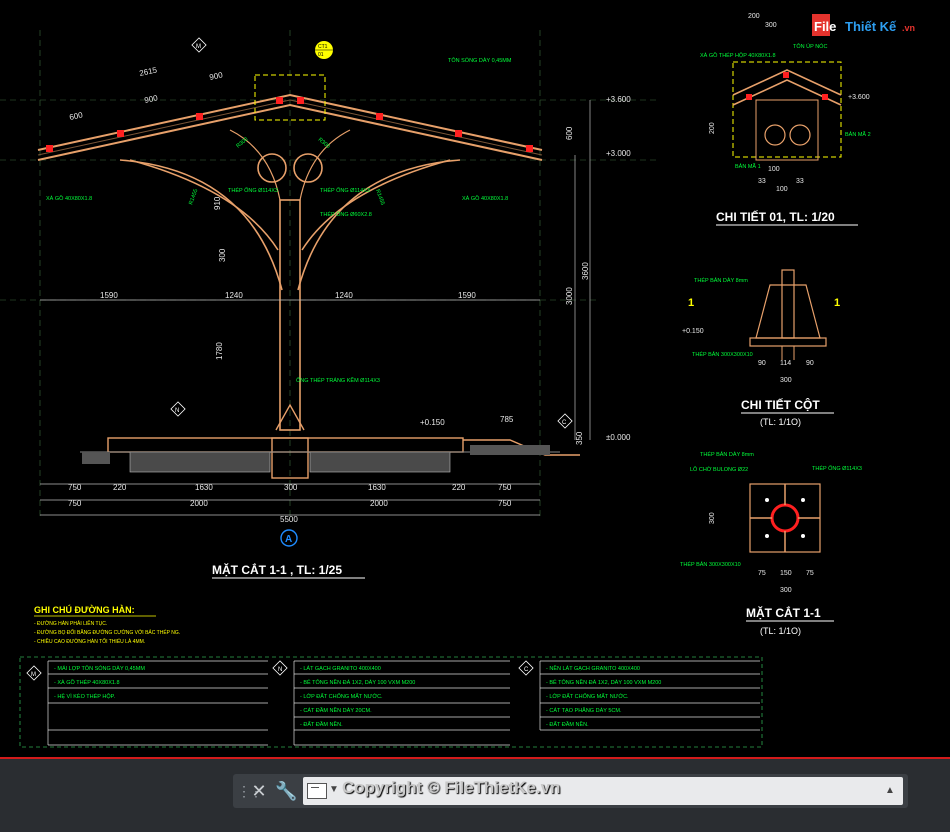  Describe the element at coordinates (377, 487) in the screenshot. I see `svg-text: 1630` at that location.